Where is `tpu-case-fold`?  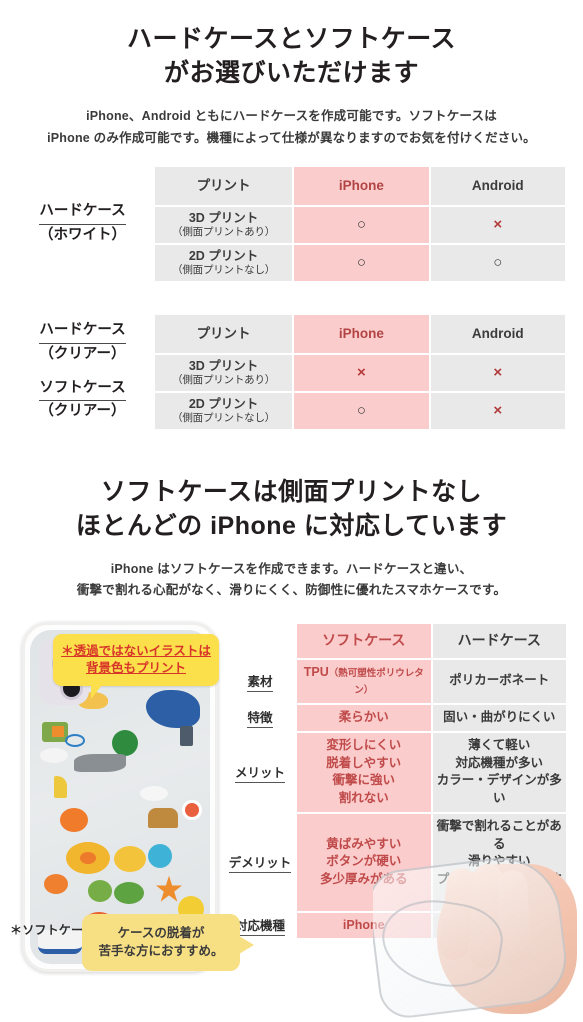 tpu-case-fold is located at coordinates (441, 942).